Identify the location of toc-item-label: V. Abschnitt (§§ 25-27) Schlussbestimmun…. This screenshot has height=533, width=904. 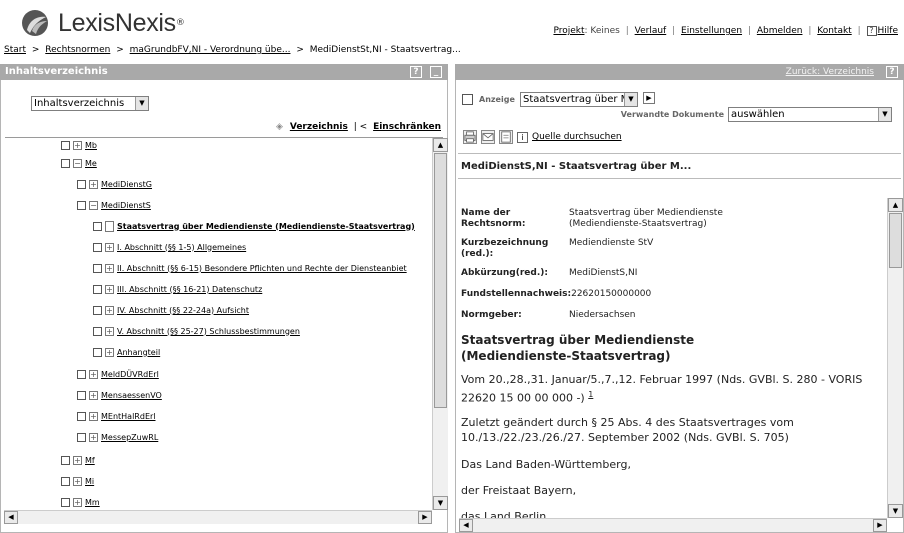
(208, 331).